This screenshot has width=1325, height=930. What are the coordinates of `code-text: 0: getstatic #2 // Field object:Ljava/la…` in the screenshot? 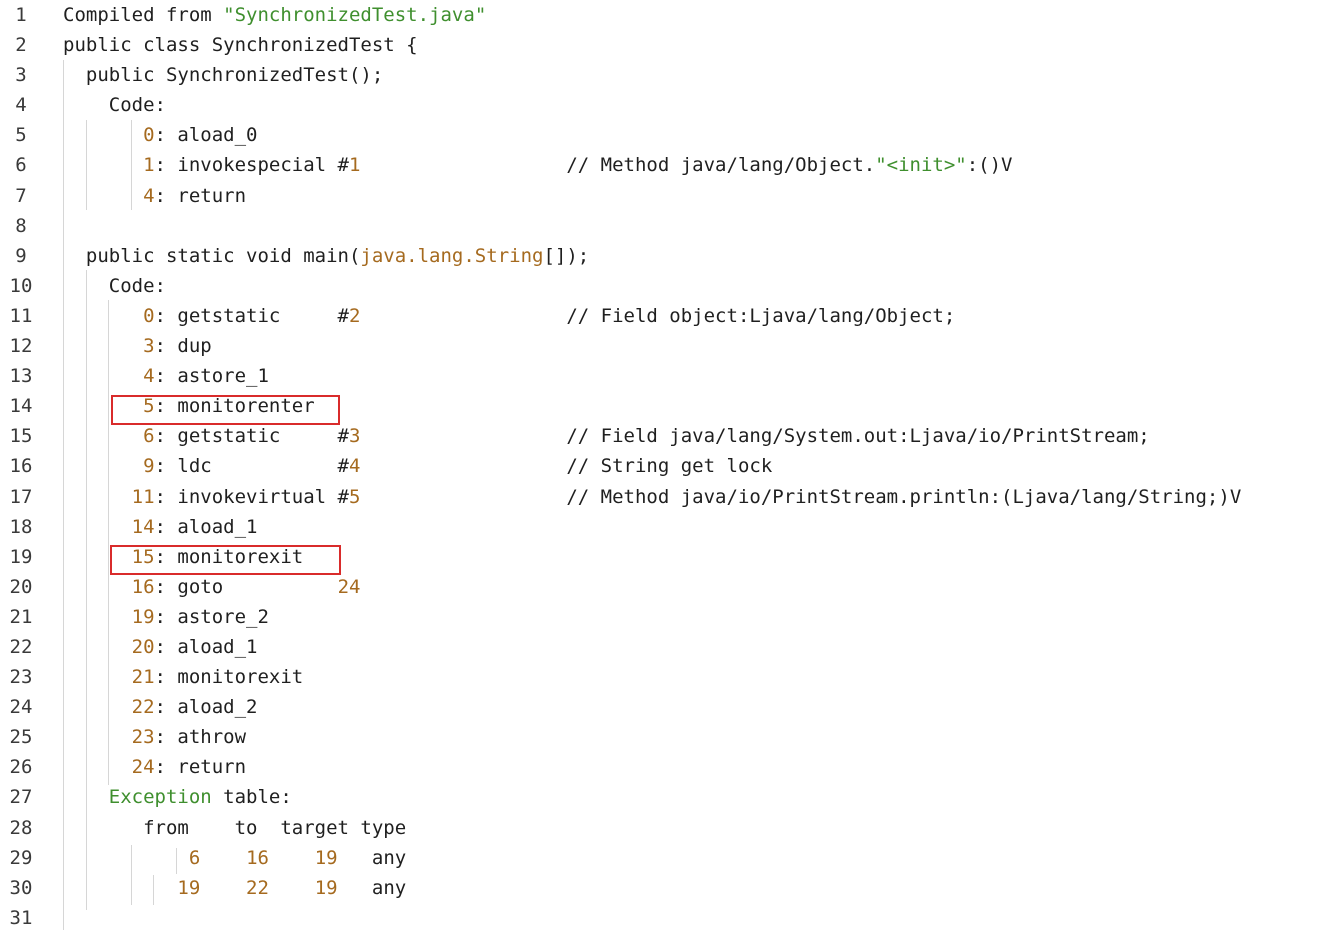 It's located at (509, 316).